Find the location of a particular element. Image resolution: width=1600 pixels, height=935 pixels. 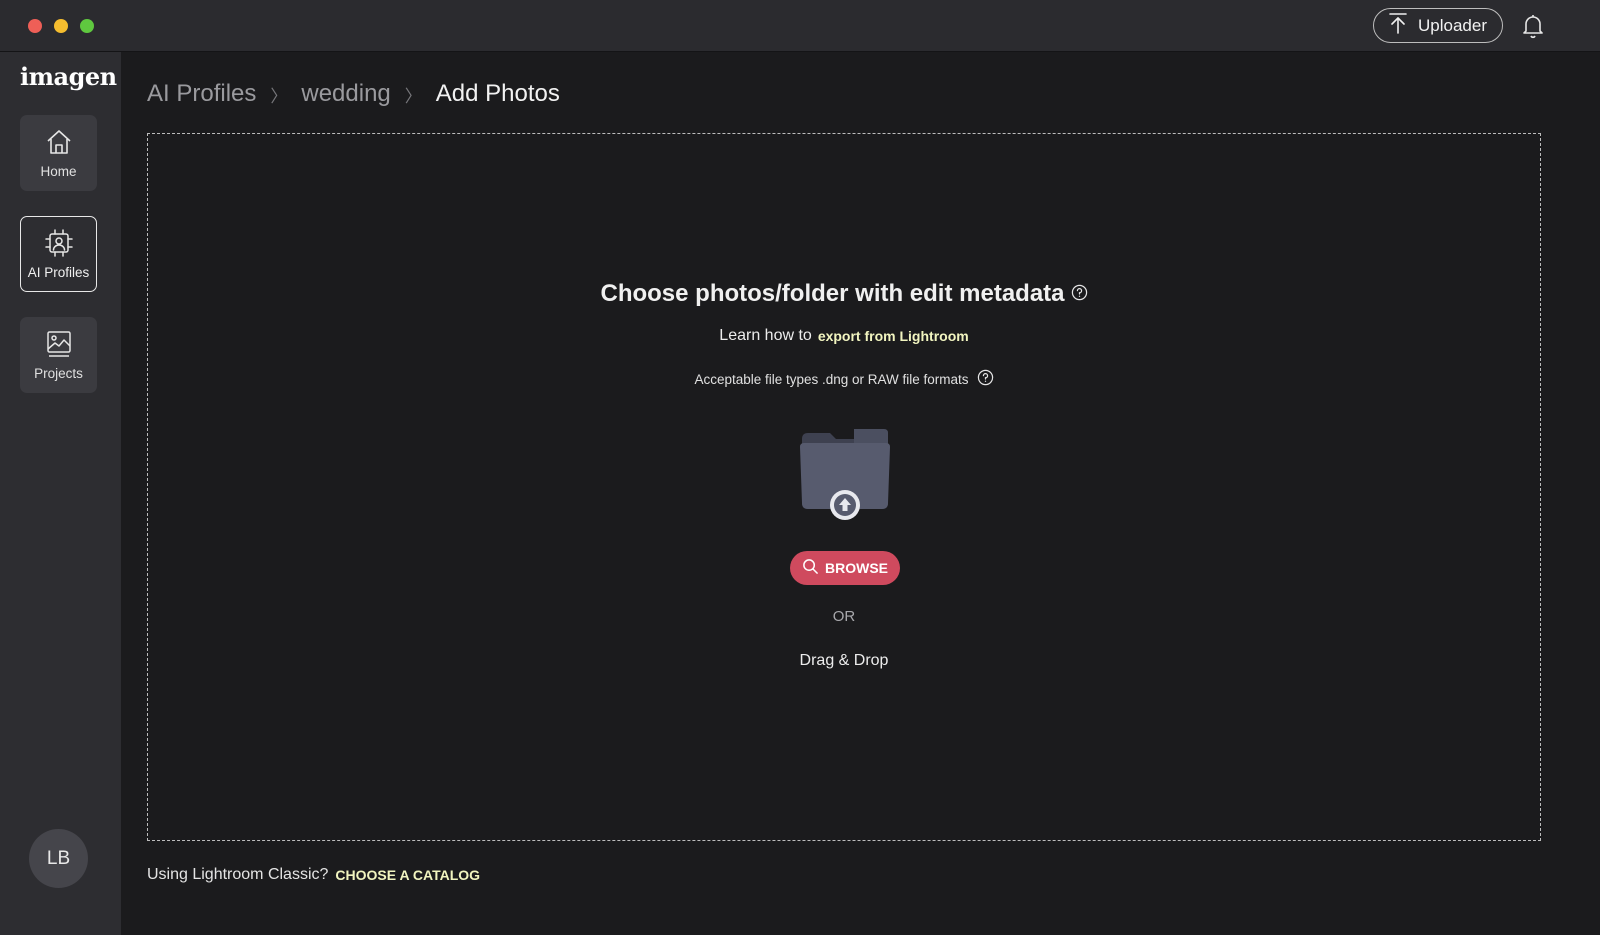

learn-prefix: Learn how to is located at coordinates (765, 335).